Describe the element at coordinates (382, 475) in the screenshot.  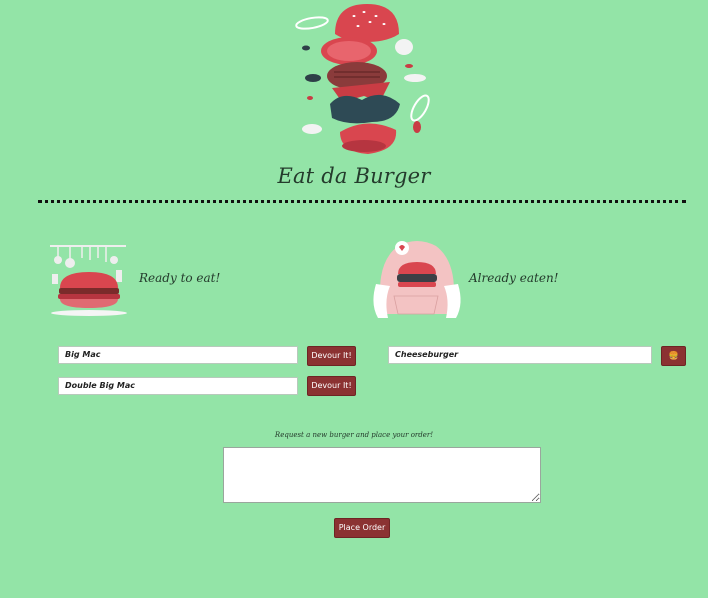
I see `new-burger-input` at that location.